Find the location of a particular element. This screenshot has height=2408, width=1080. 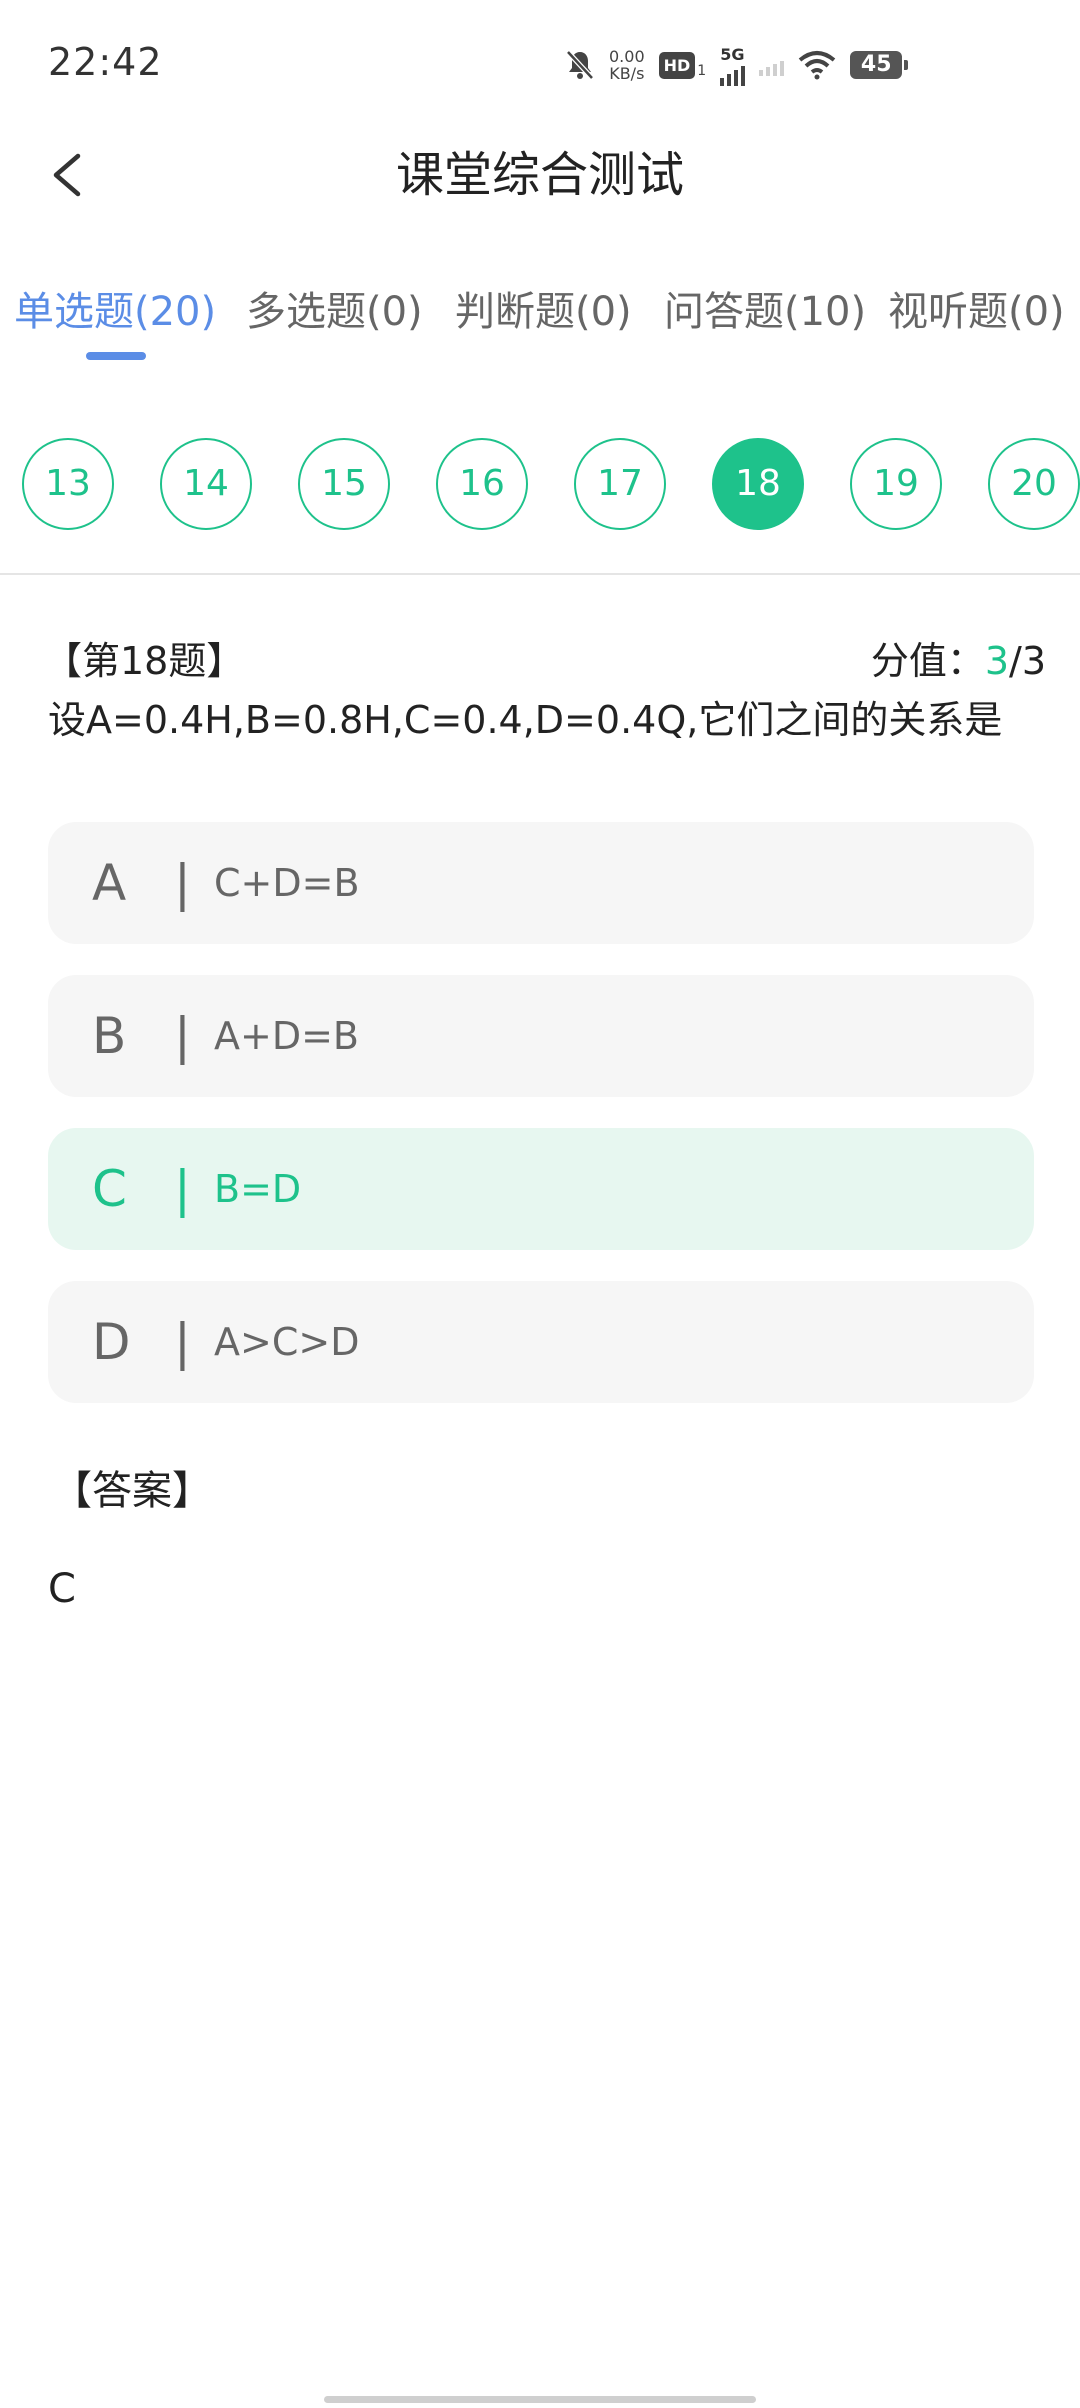

question-score: 分值：3/3 is located at coordinates (958, 657).